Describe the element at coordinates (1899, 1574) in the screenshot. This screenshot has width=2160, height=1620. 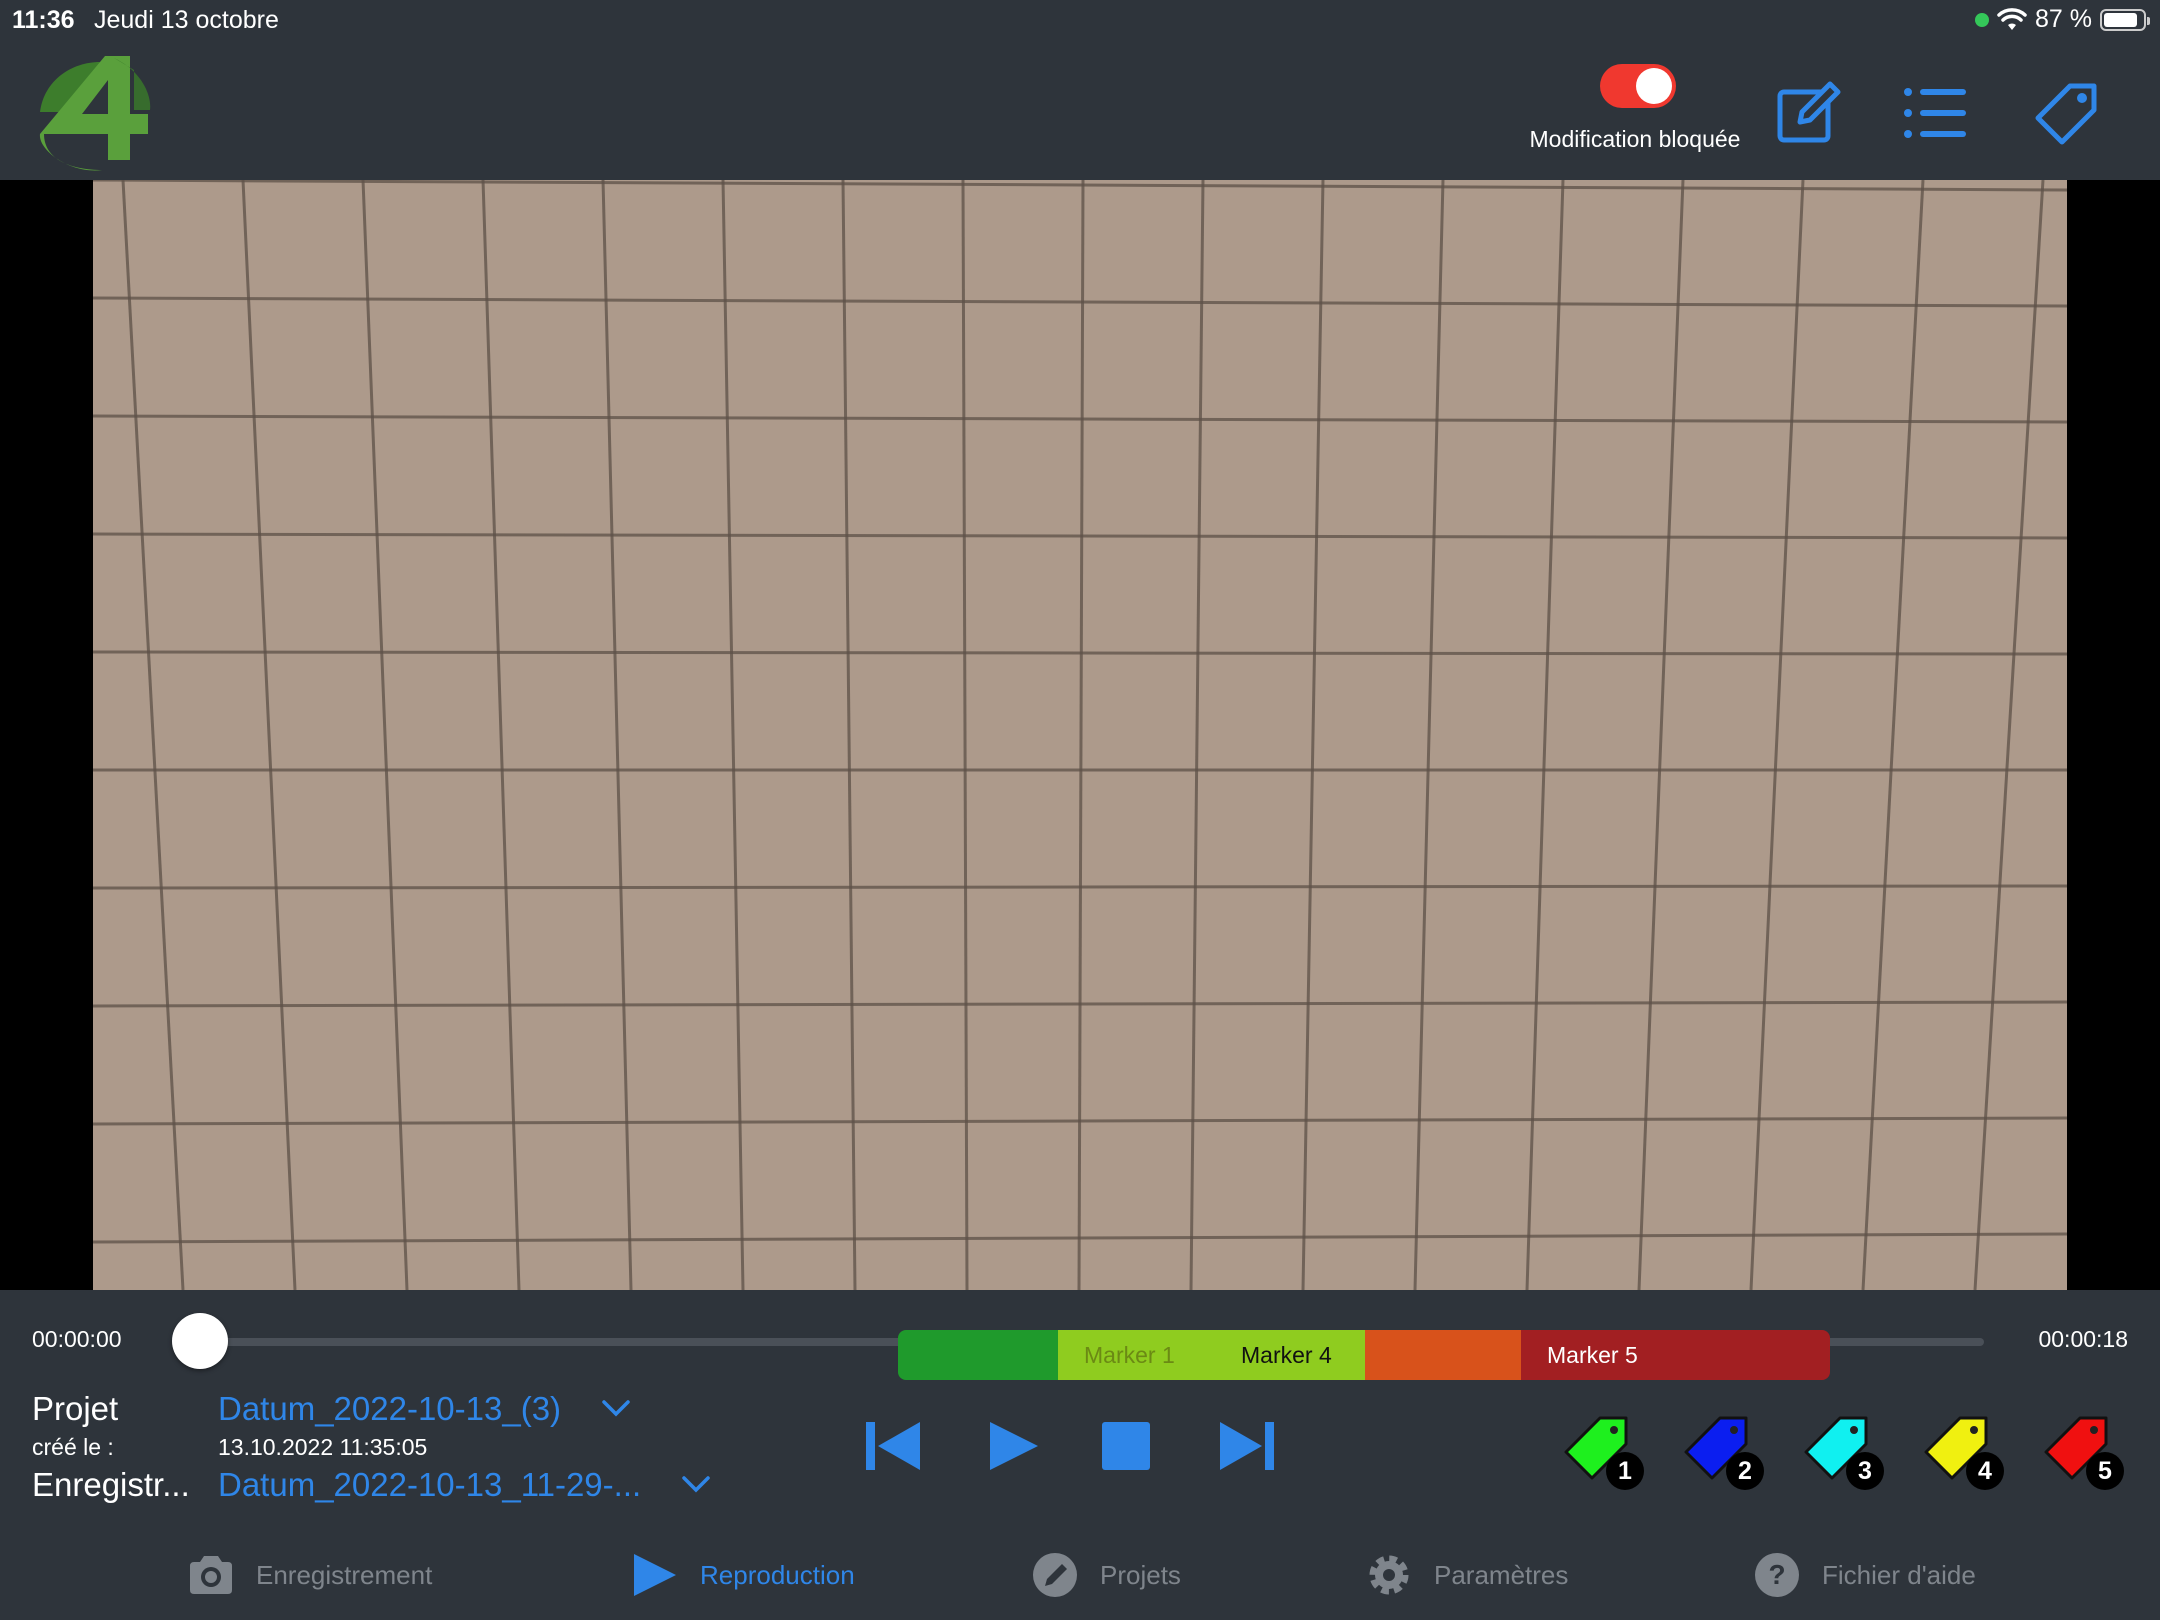
I see `tab-label: Fichier d'aide` at that location.